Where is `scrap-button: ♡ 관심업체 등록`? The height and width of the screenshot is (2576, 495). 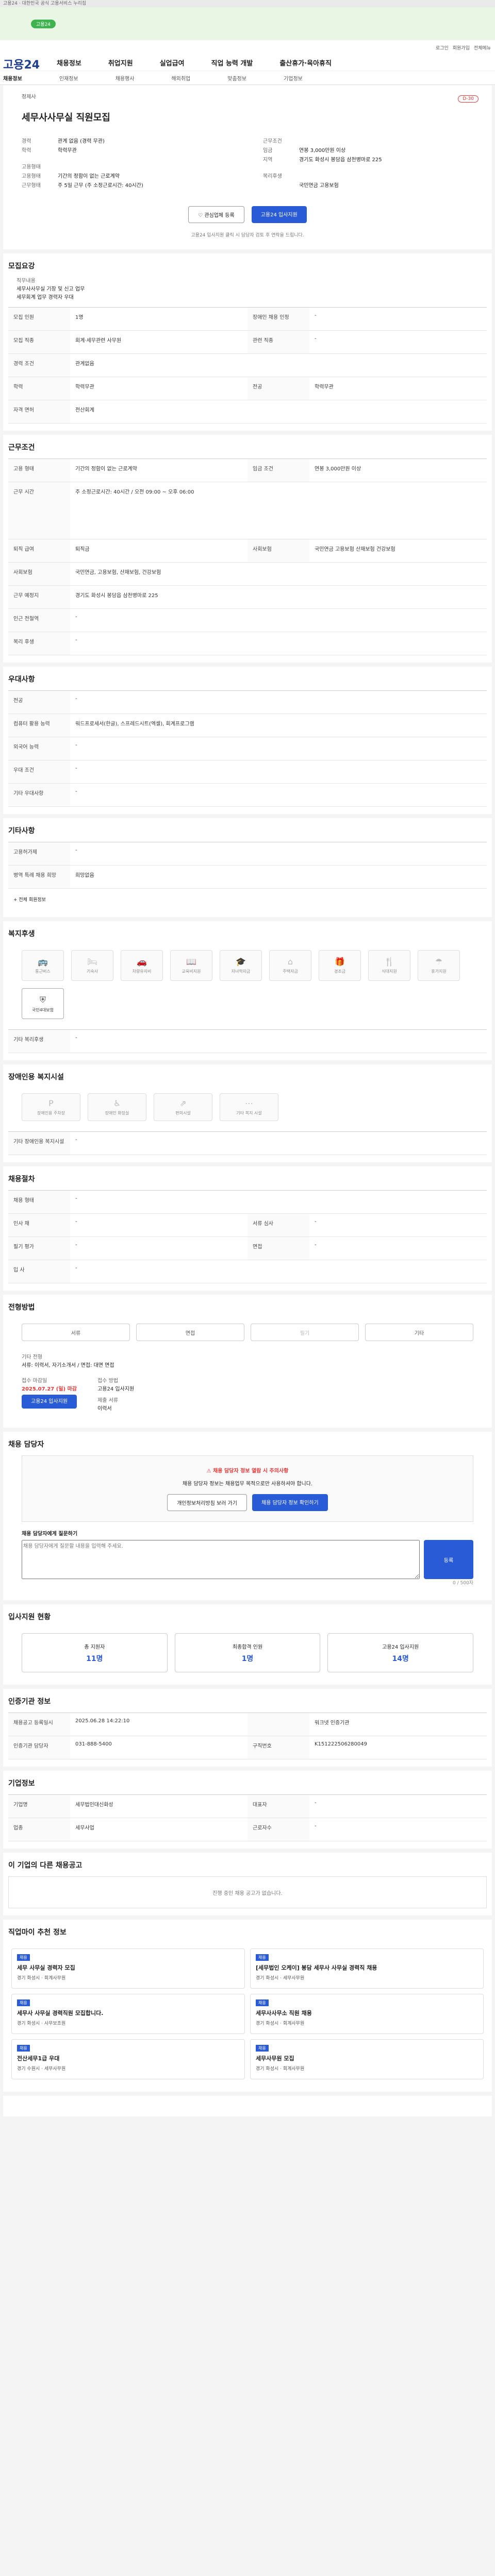
scrap-button: ♡ 관심업체 등록 is located at coordinates (216, 214).